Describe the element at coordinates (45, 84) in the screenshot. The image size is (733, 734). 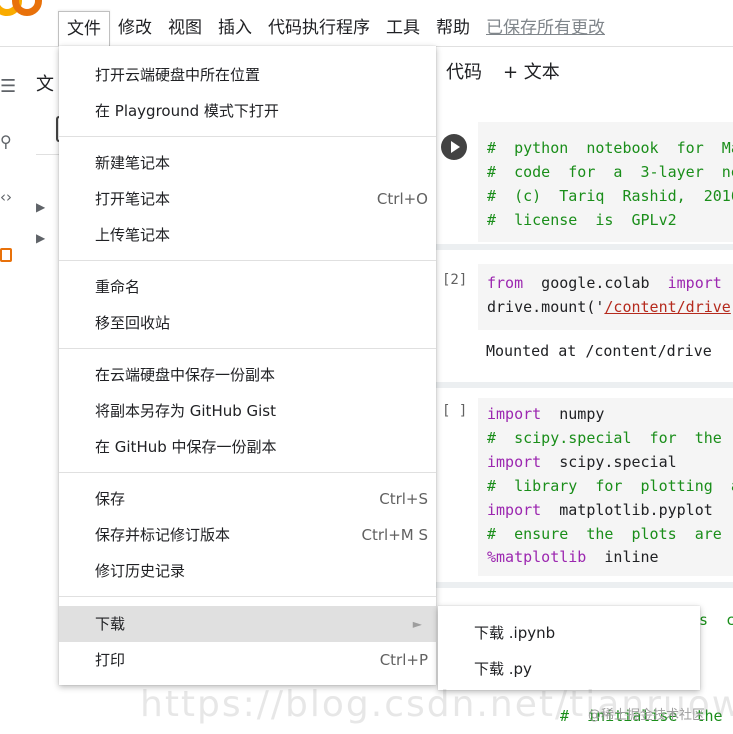
I see `sidebar-title: 文` at that location.